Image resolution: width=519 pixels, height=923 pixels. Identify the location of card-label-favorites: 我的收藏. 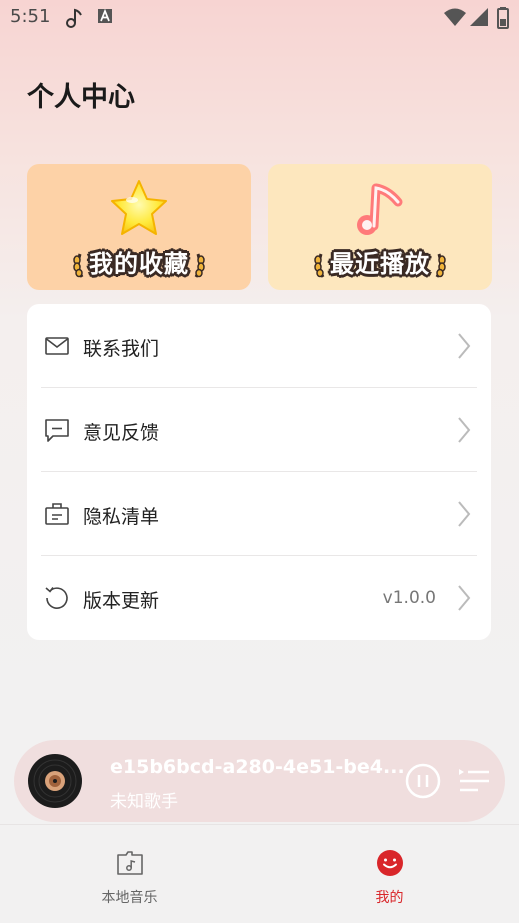
(139, 261).